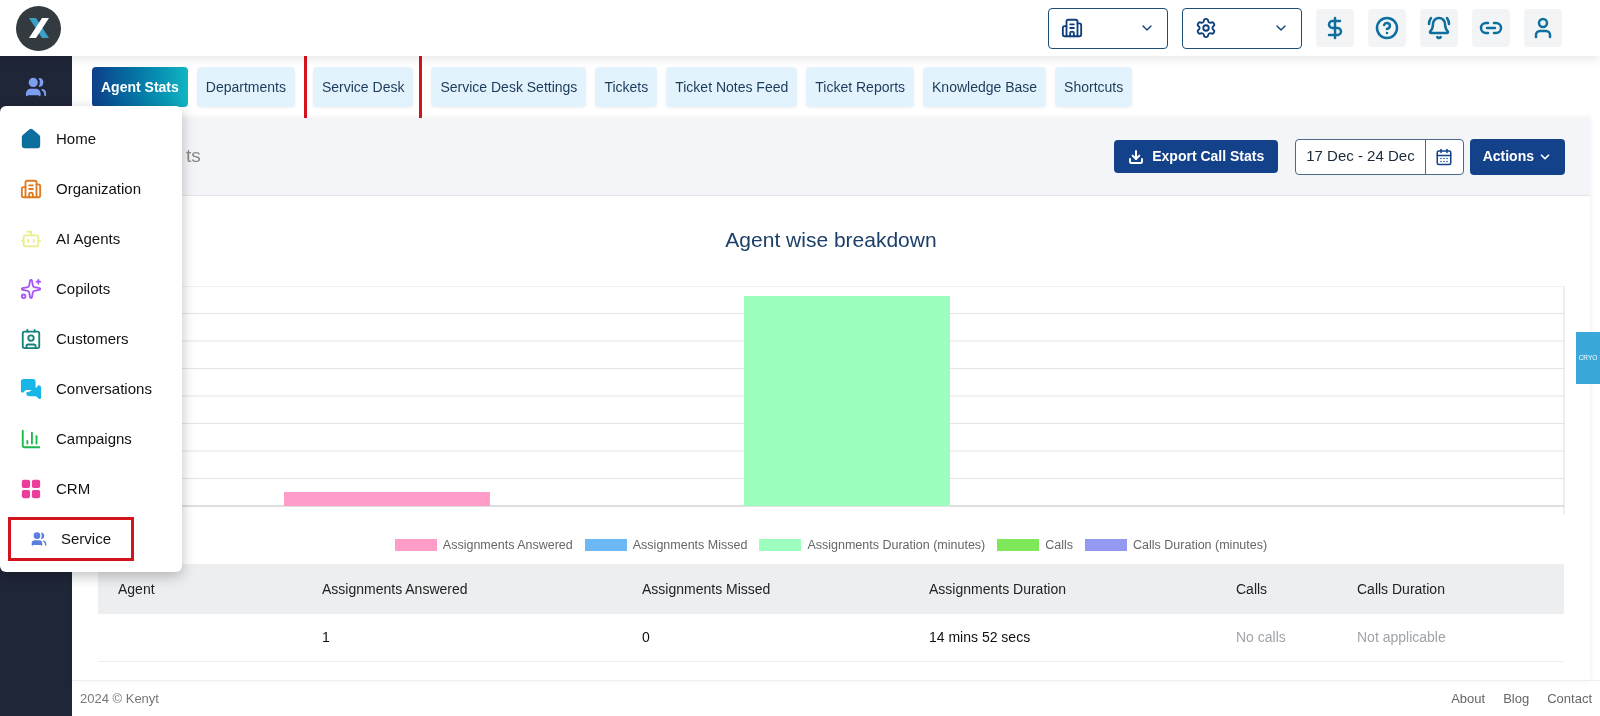 The width and height of the screenshot is (1600, 716). Describe the element at coordinates (140, 87) in the screenshot. I see `tab: Agent Stats` at that location.